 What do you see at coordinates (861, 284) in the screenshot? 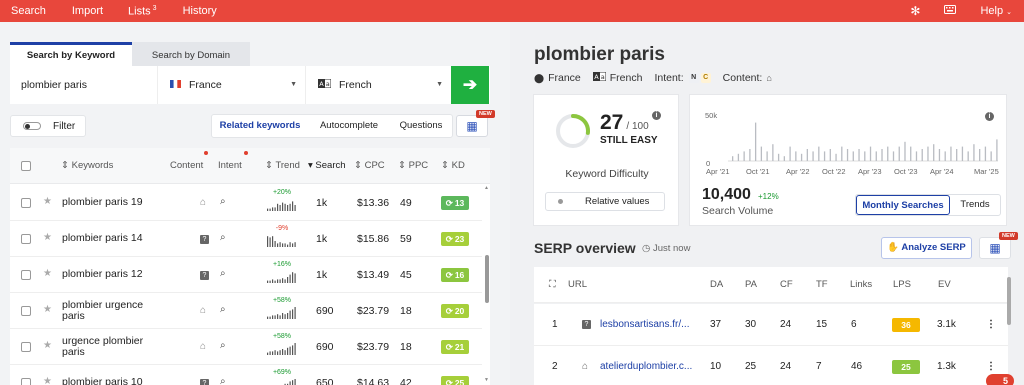
I see `serp-col-links: Links` at bounding box center [861, 284].